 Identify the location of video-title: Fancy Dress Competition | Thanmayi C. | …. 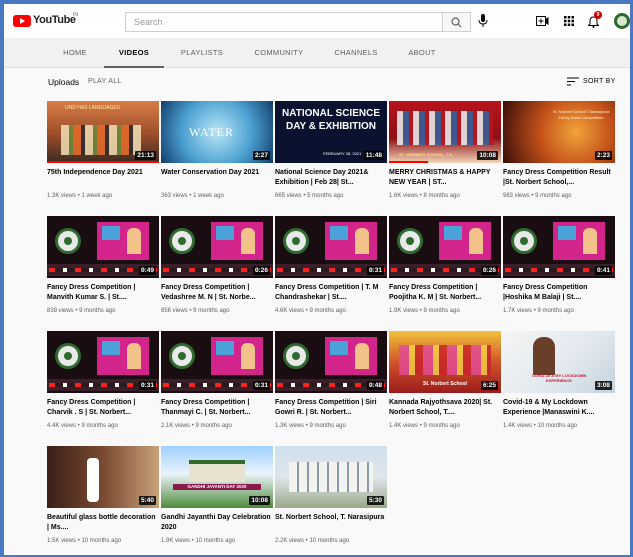
(217, 408).